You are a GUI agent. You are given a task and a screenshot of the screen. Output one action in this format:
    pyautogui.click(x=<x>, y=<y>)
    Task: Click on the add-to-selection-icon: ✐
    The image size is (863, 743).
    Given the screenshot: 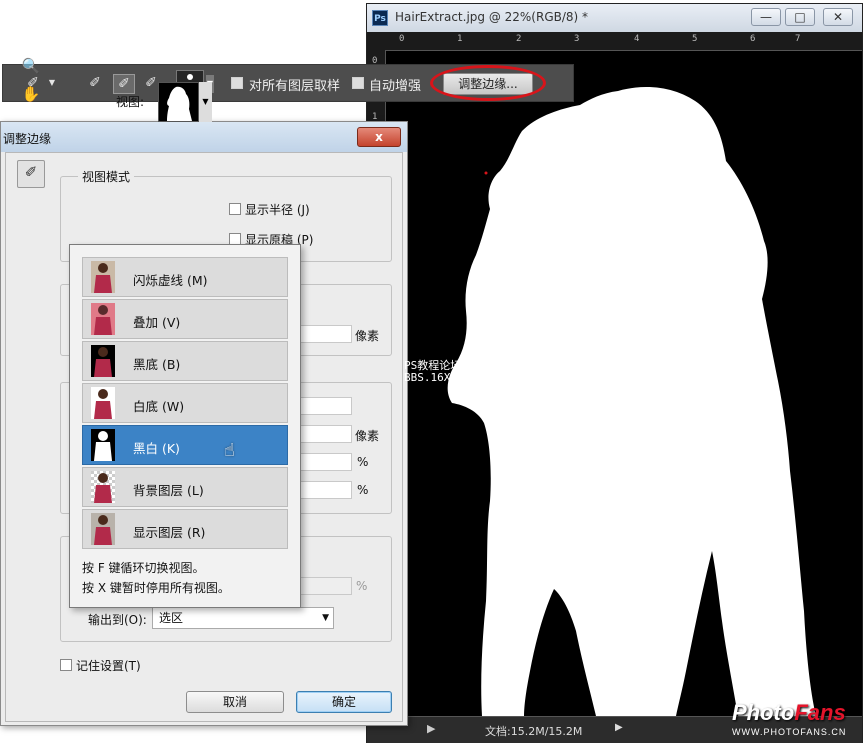 What is the action you would take?
    pyautogui.click(x=124, y=84)
    